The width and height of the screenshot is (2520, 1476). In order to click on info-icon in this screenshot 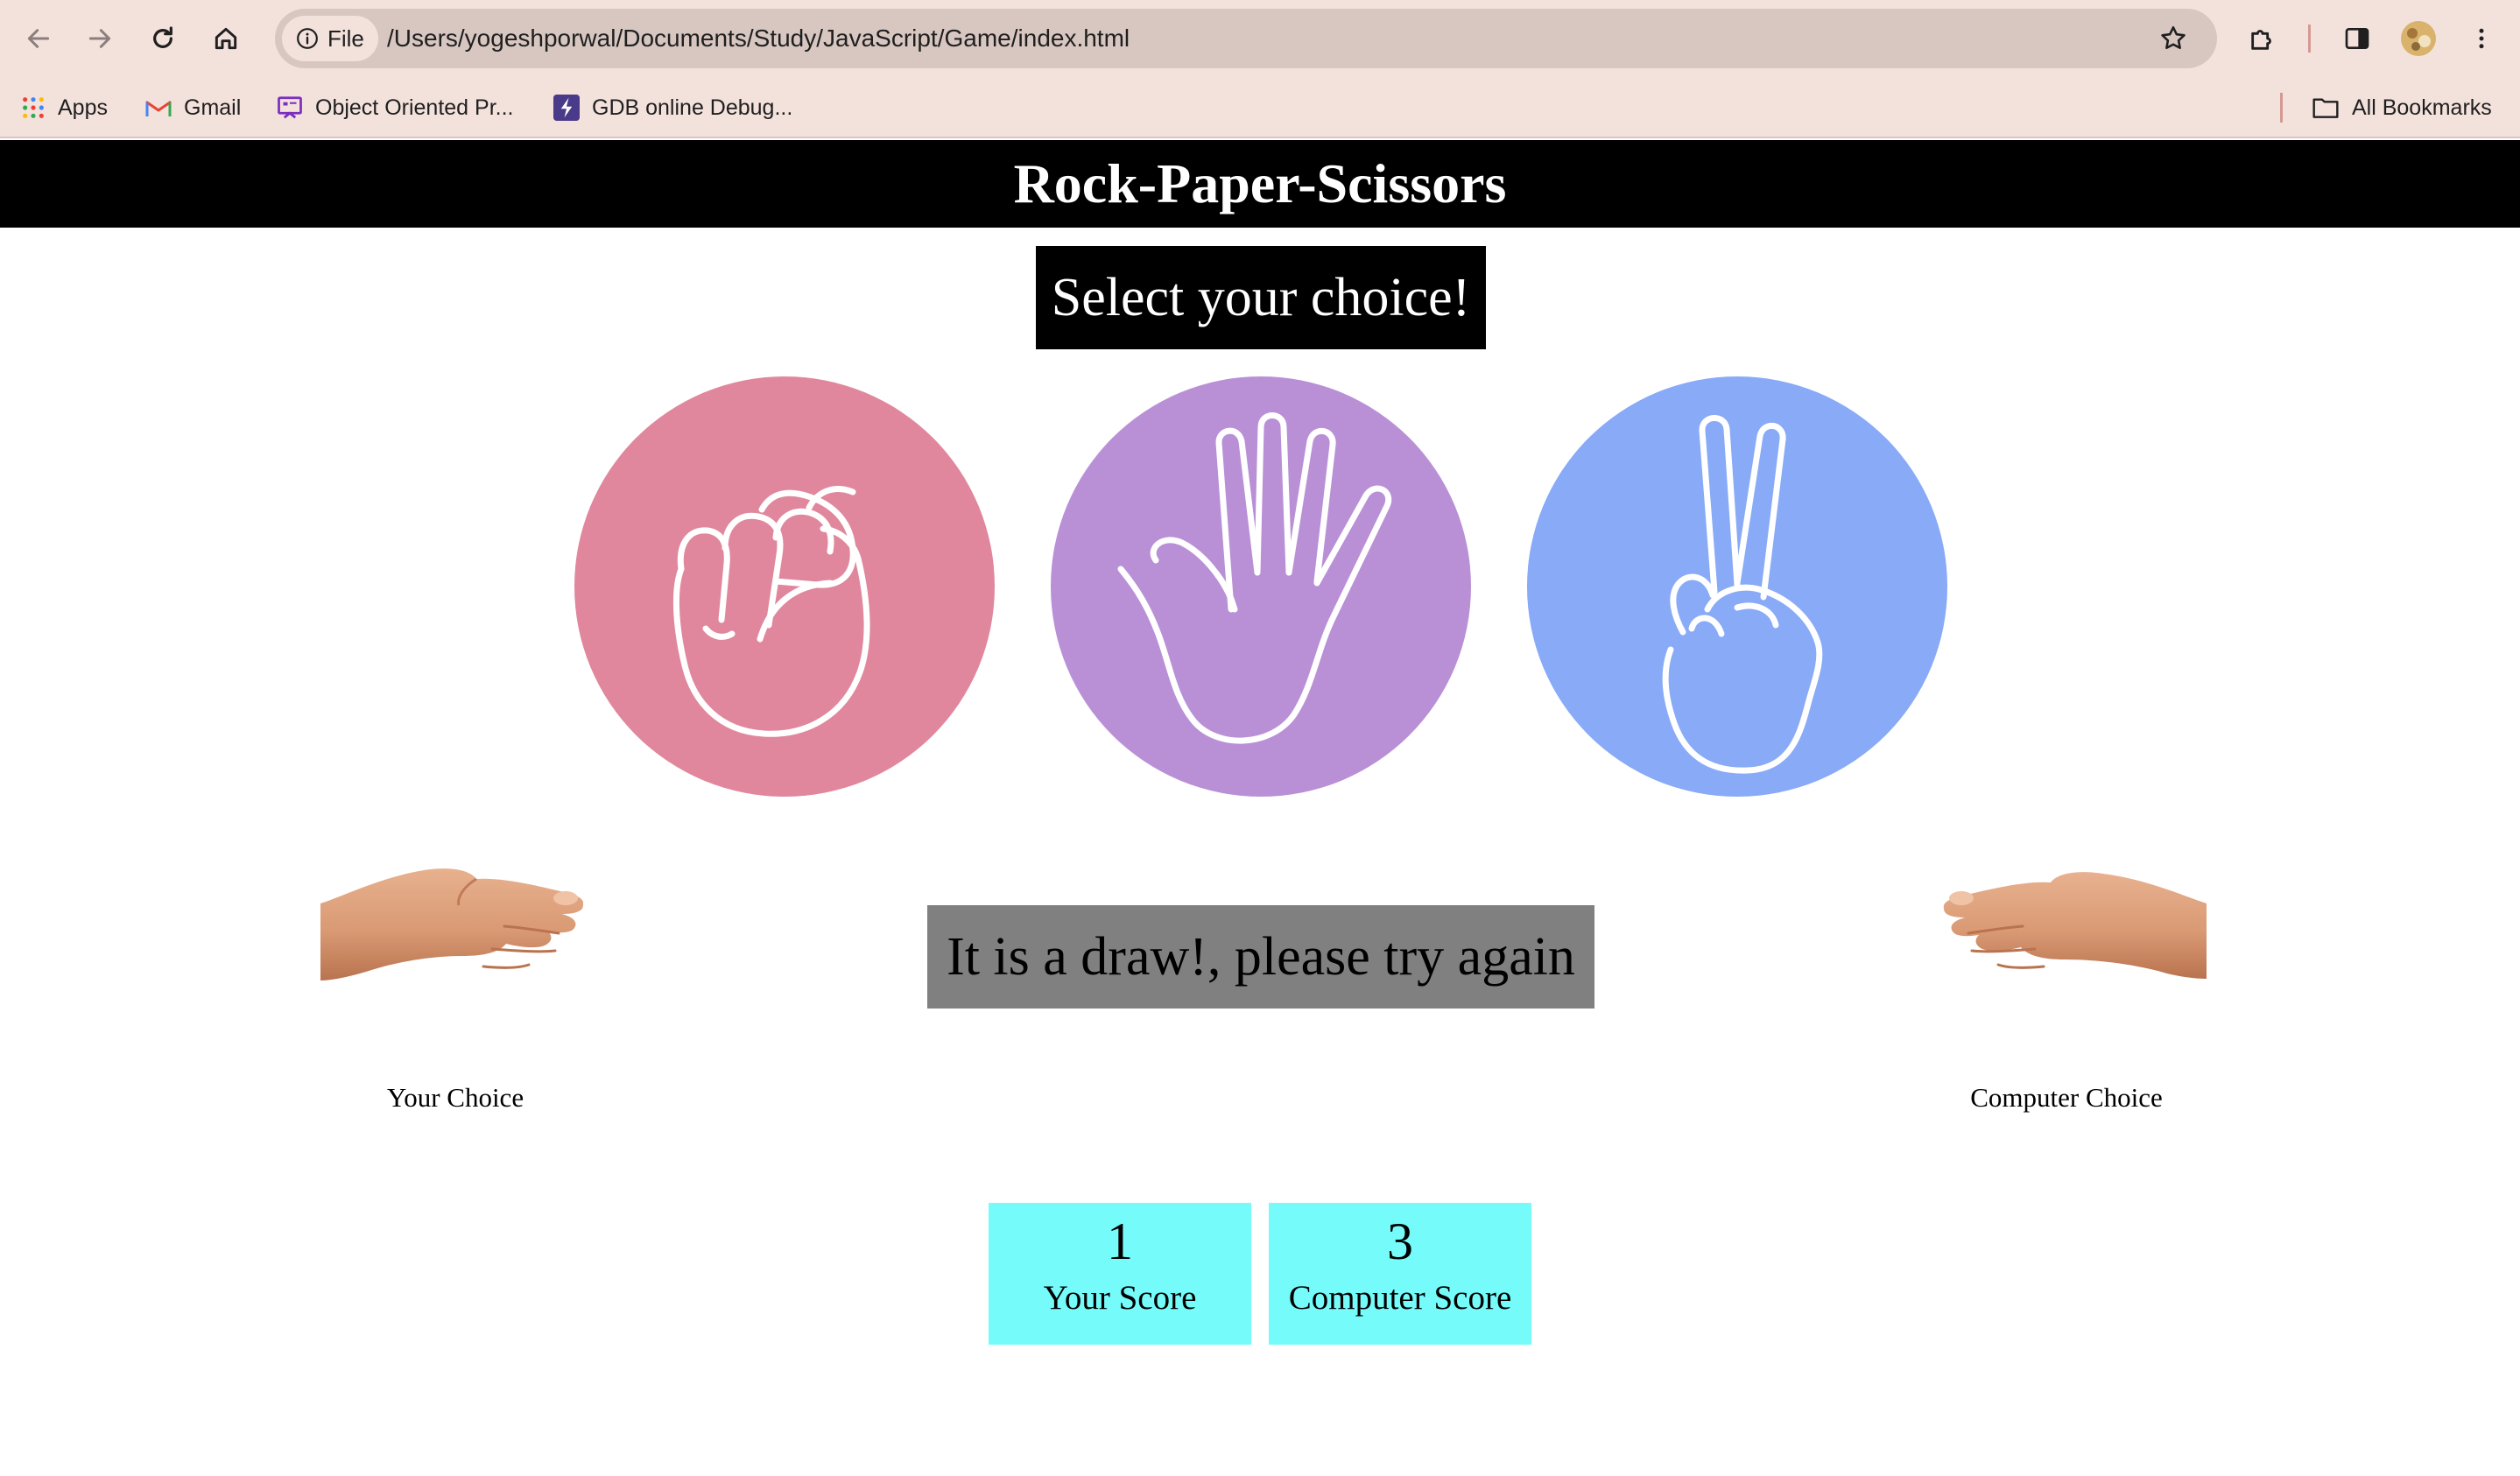, I will do `click(307, 38)`.